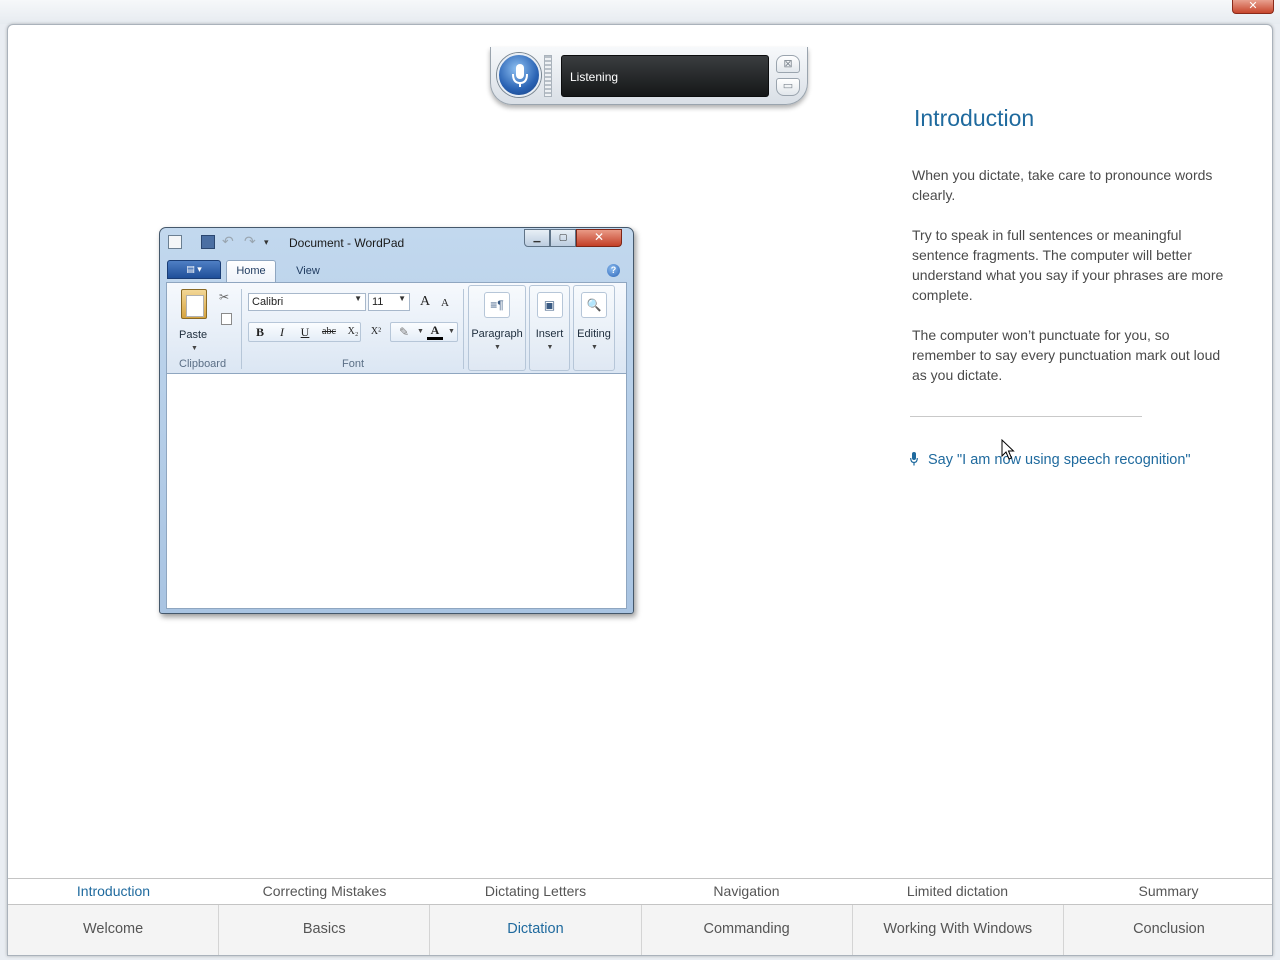  Describe the element at coordinates (957, 891) in the screenshot. I see `subnav-item-limited-dictation: Limited dictation` at that location.